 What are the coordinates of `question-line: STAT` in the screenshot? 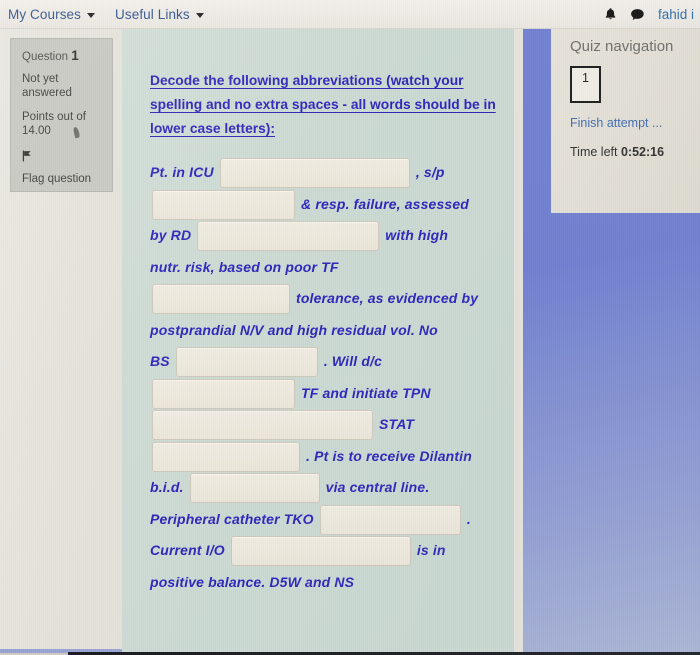 It's located at (326, 425).